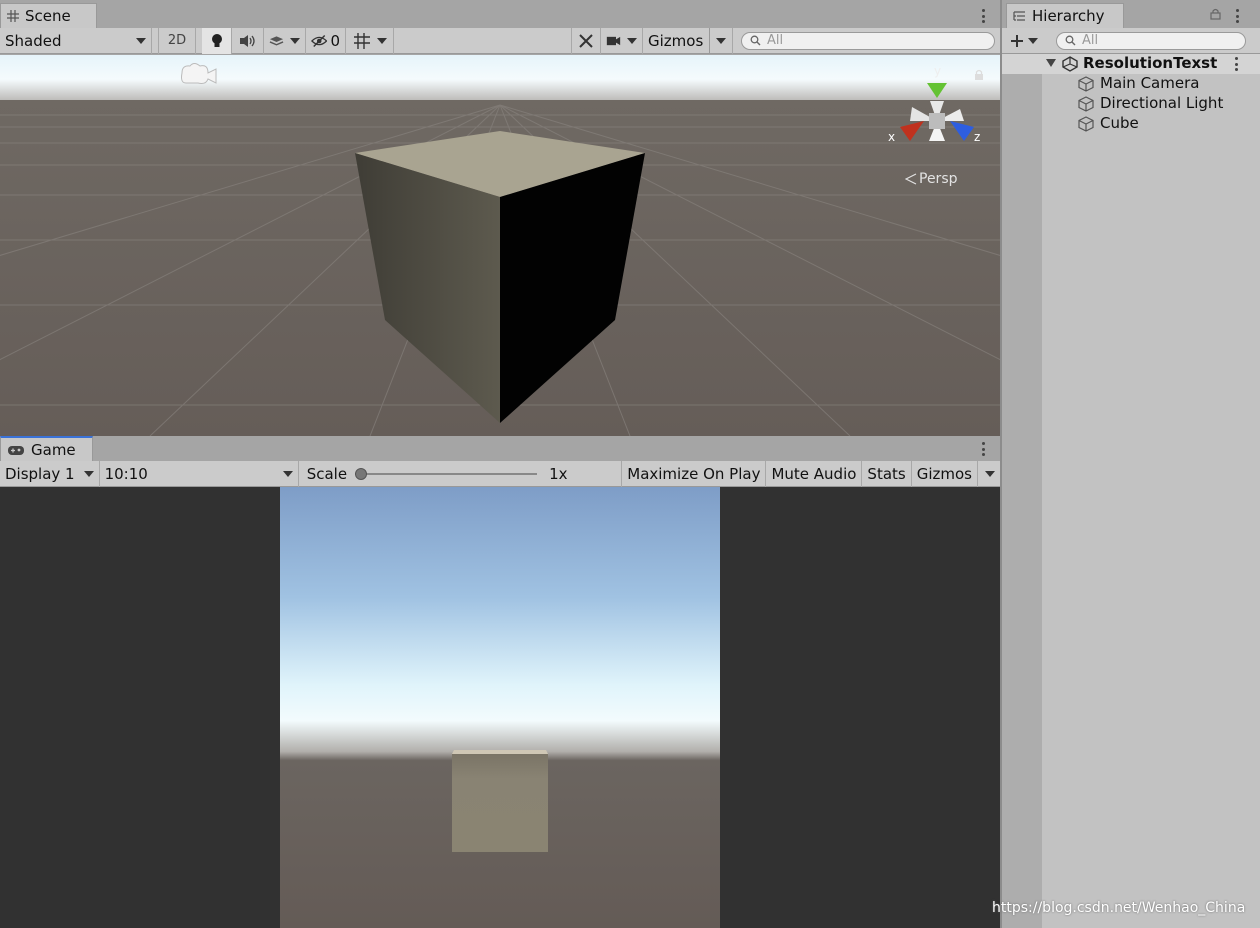  Describe the element at coordinates (1068, 16) in the screenshot. I see `hierarchy-tab-label: Hierarchy` at that location.